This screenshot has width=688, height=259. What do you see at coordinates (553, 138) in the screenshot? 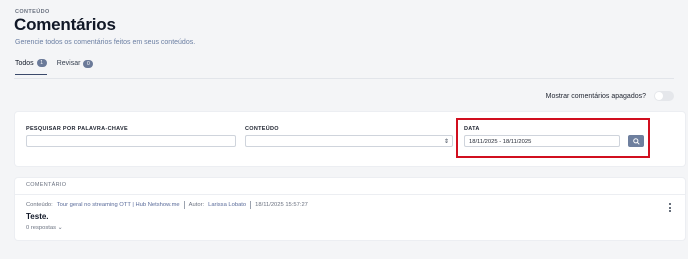
I see `date-highlight-box` at bounding box center [553, 138].